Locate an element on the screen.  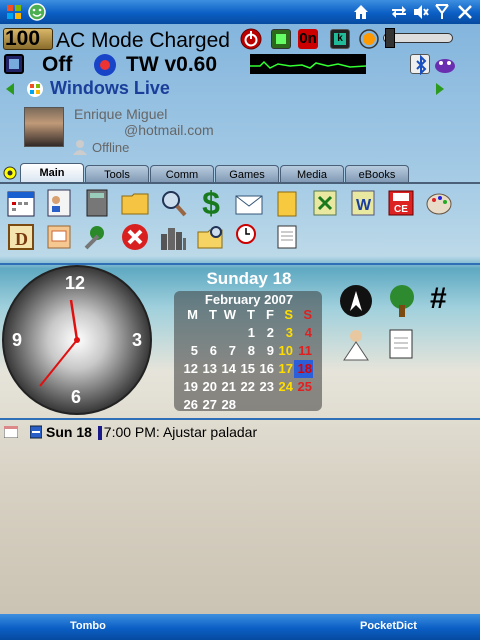
right-softkey: PocketDict is located at coordinates (388, 626).